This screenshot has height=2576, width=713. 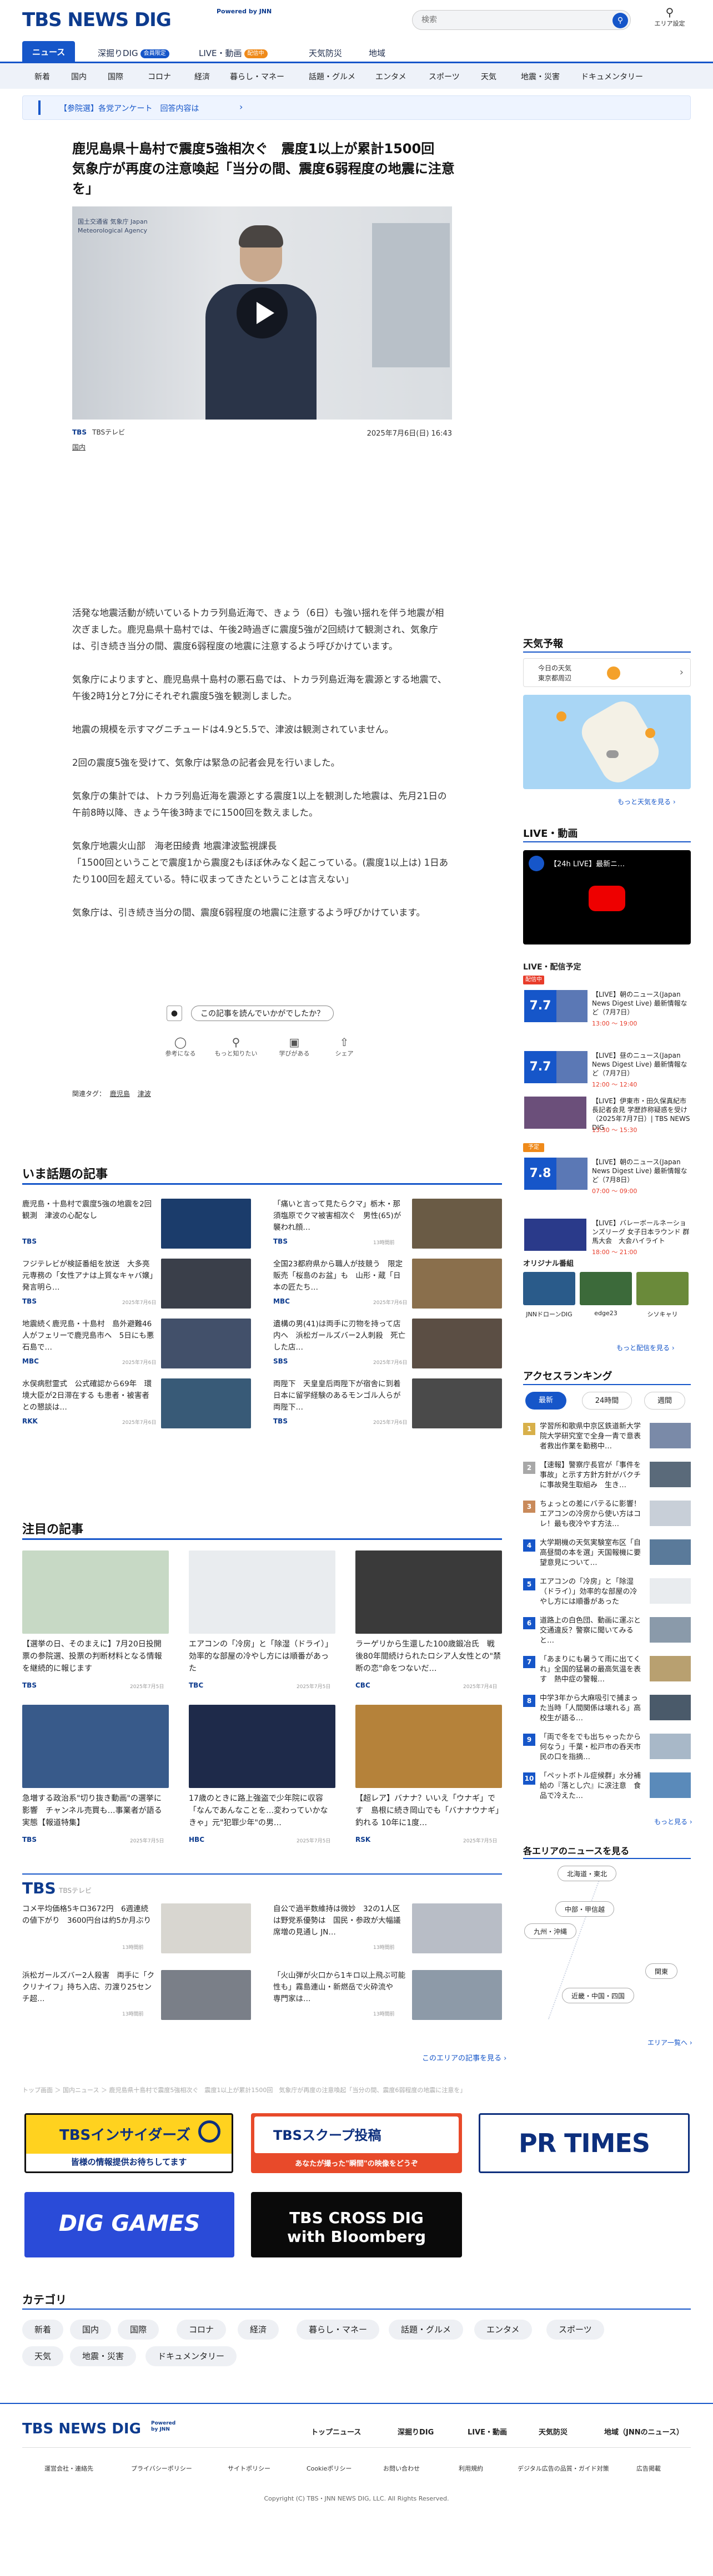 What do you see at coordinates (356, 1594) in the screenshot?
I see `ranking-item: 5 エアコンの「冷房」と「除湿（ドライ）」効率的な部屋の冷やし方には順番があった` at bounding box center [356, 1594].